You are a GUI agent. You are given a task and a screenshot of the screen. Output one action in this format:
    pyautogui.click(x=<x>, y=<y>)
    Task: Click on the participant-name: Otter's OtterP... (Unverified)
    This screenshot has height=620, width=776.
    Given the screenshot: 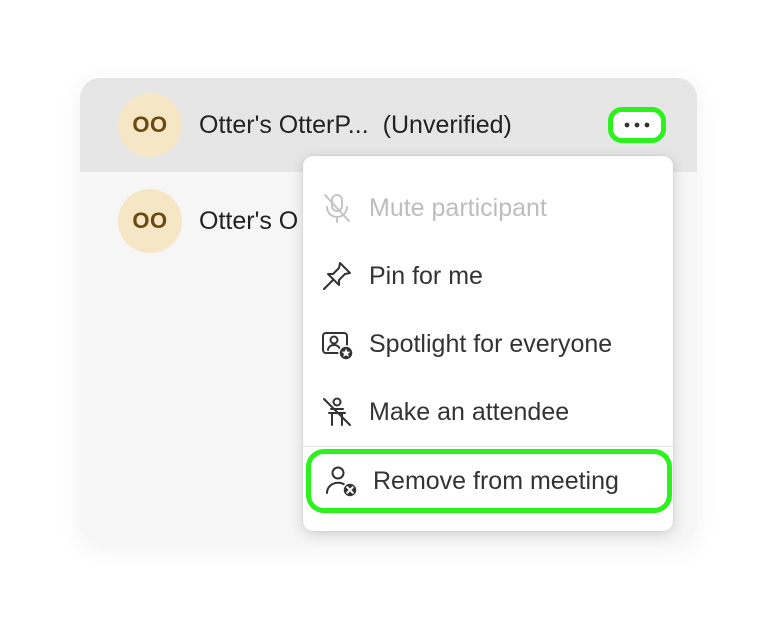 What is the action you would take?
    pyautogui.click(x=355, y=125)
    